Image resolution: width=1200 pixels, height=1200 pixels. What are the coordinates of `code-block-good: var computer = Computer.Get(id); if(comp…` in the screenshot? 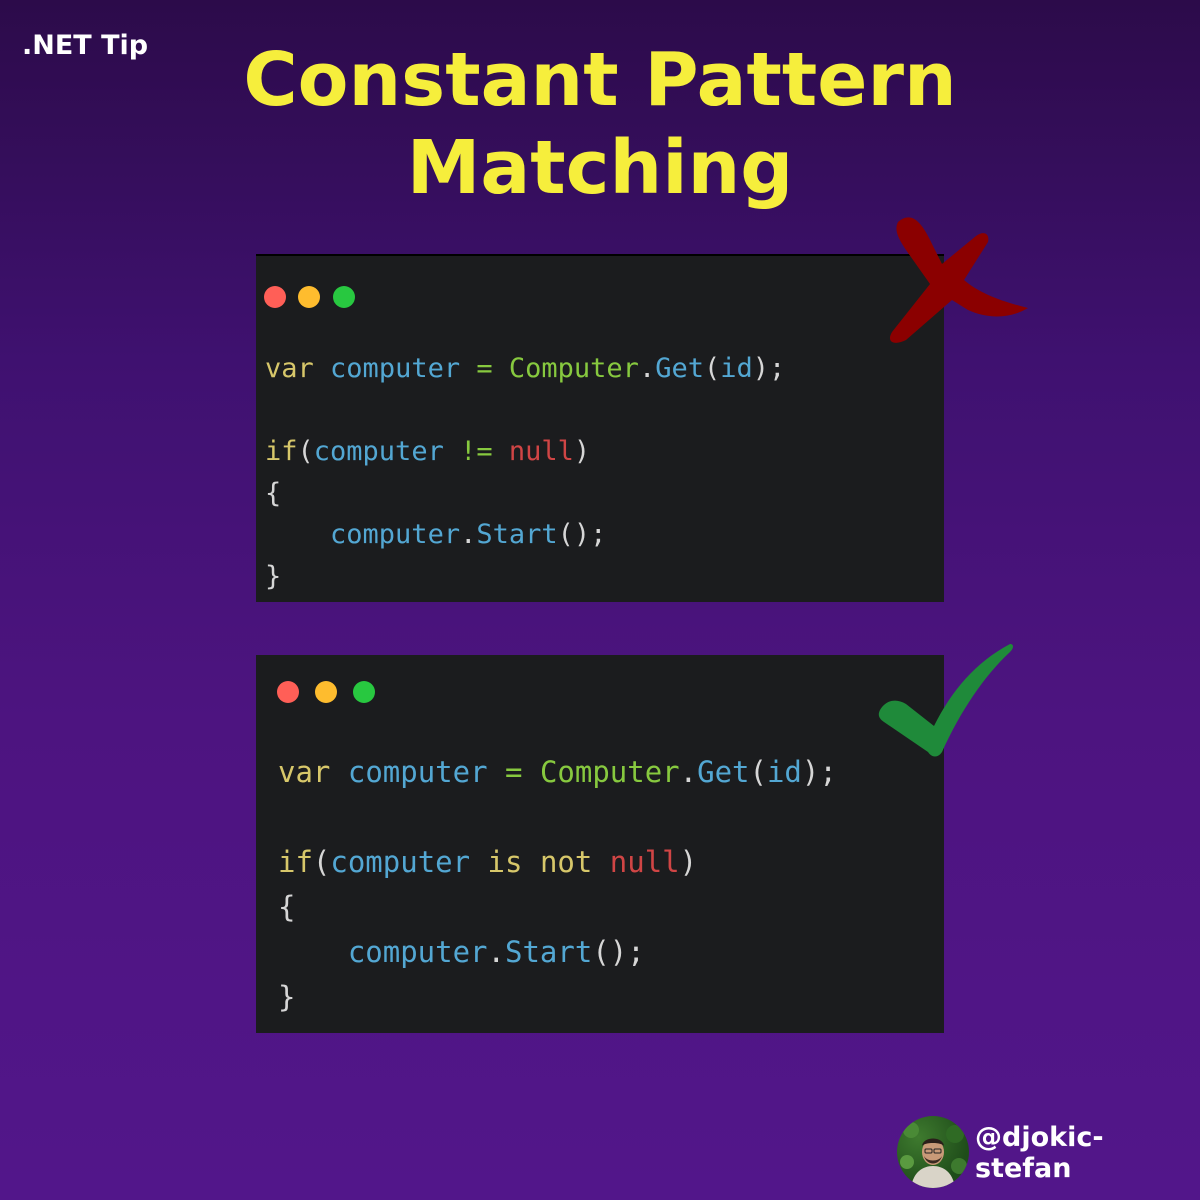 It's located at (557, 885).